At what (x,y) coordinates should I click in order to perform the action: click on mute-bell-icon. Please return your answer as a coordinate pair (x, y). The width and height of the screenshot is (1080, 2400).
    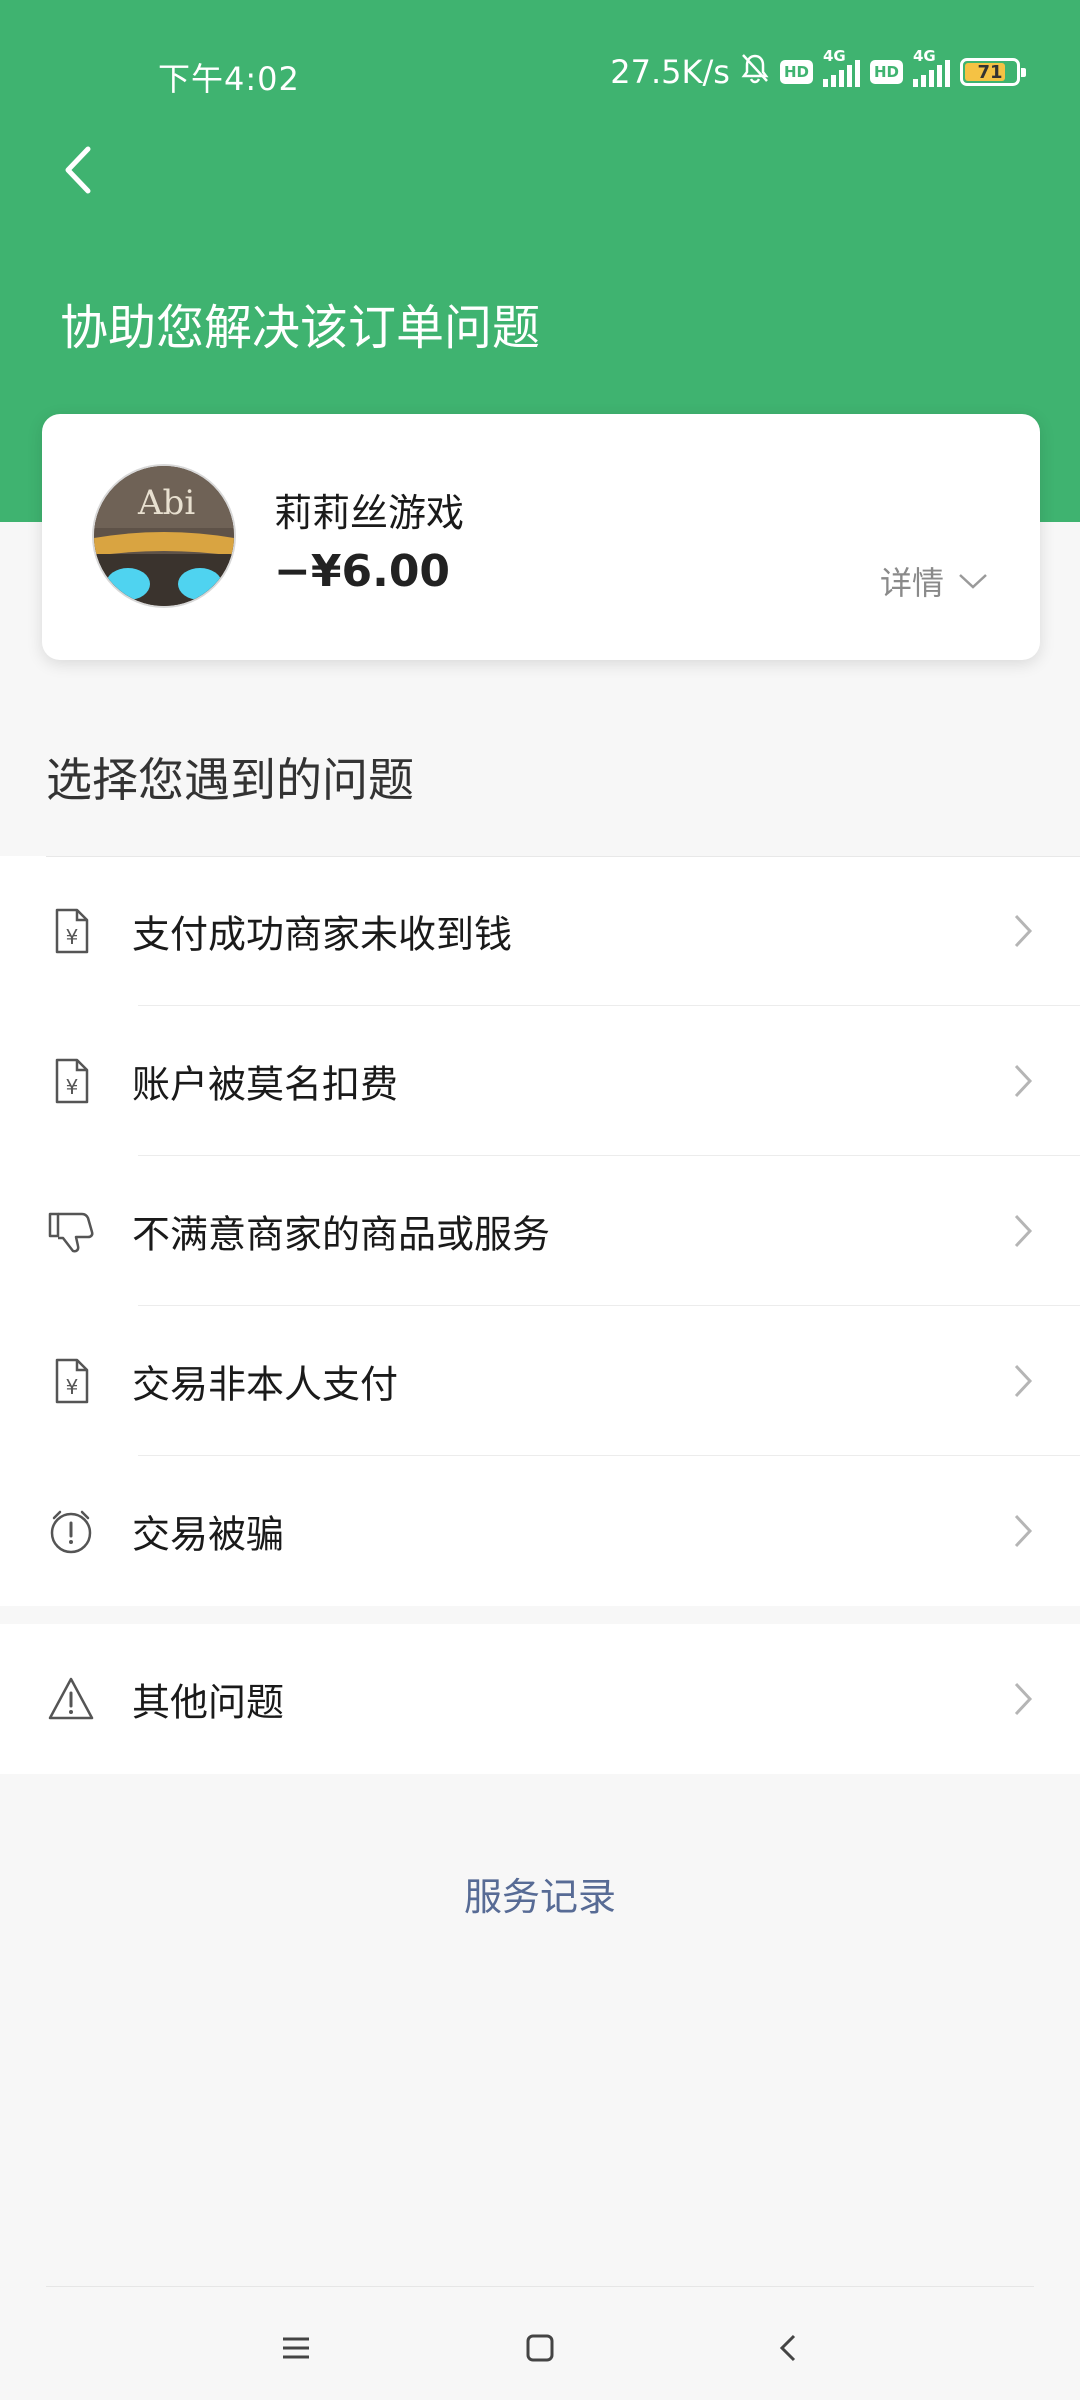
    Looking at the image, I should click on (755, 72).